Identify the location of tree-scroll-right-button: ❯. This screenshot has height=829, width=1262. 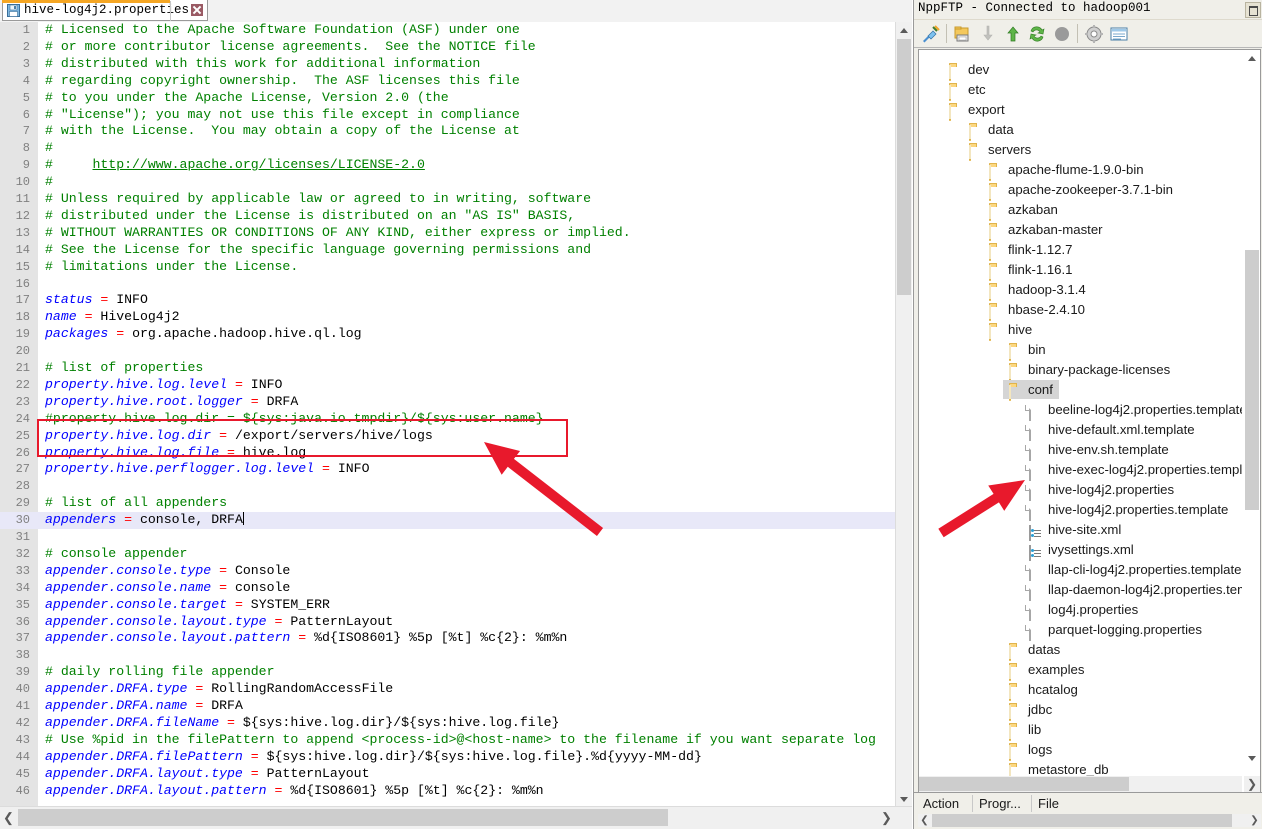
(1252, 784).